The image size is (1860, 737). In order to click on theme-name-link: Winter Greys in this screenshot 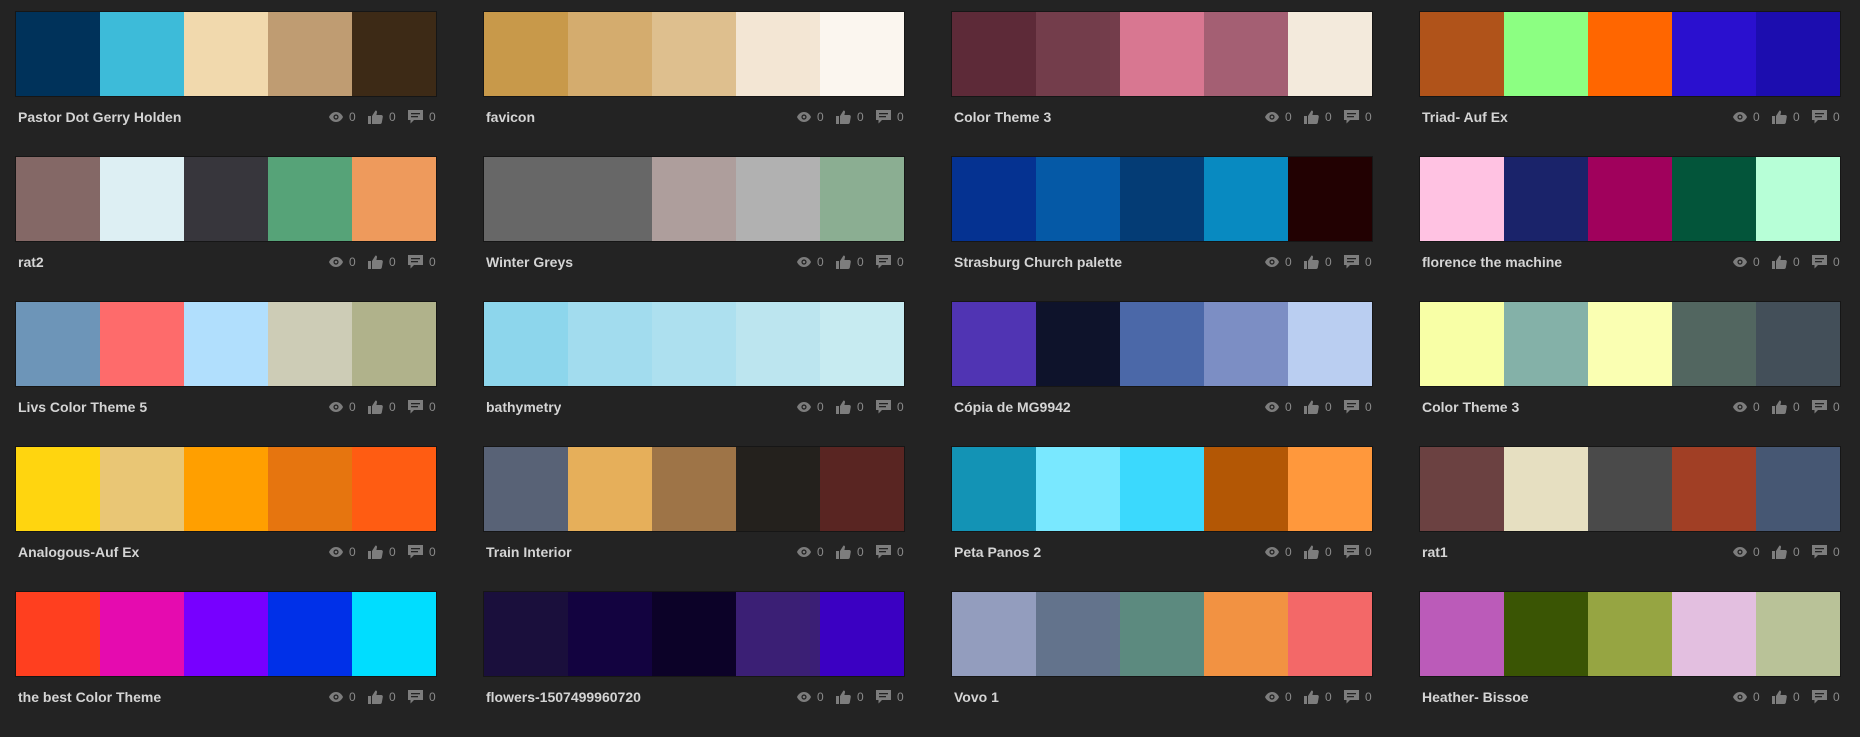, I will do `click(528, 262)`.